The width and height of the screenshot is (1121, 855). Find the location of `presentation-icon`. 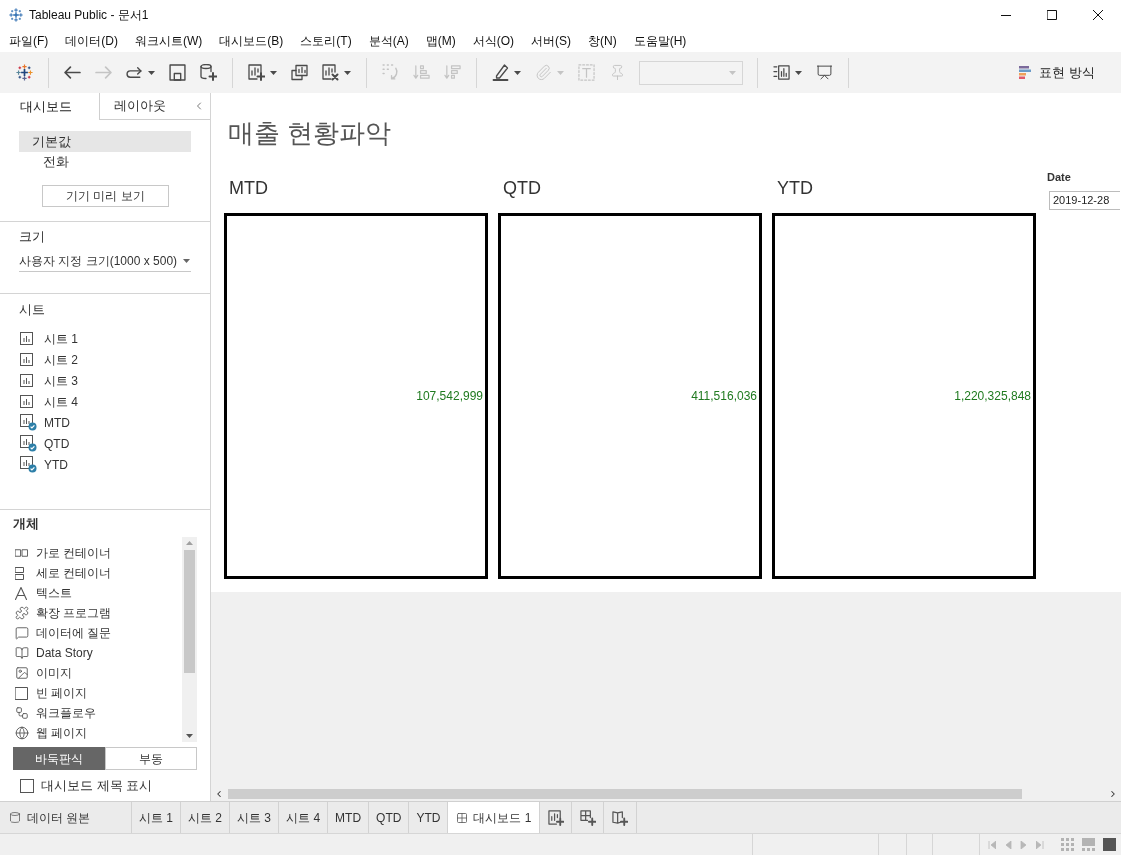

presentation-icon is located at coordinates (824, 72).